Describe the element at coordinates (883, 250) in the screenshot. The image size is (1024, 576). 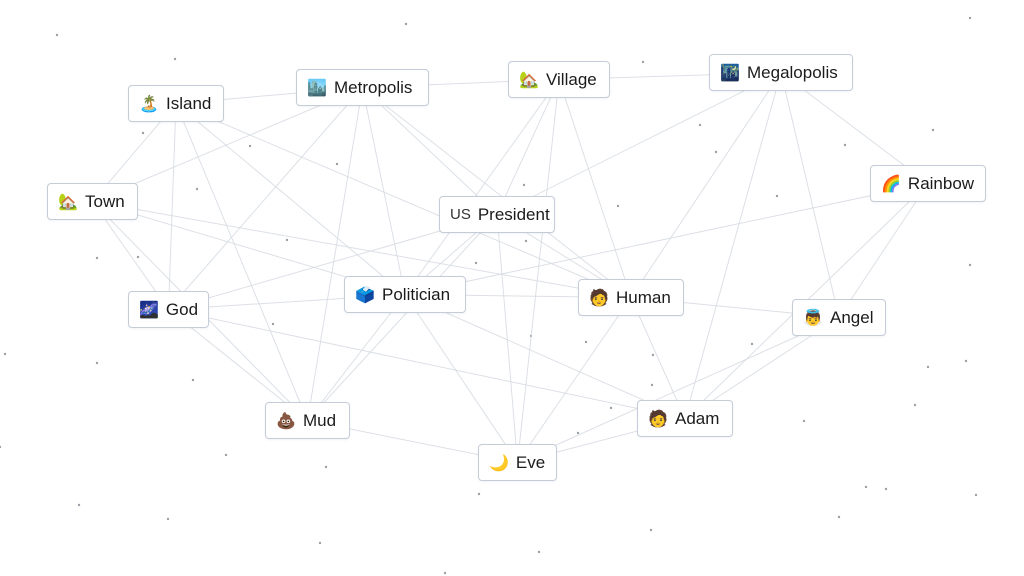
I see `connection-line-rainbow-angel` at that location.